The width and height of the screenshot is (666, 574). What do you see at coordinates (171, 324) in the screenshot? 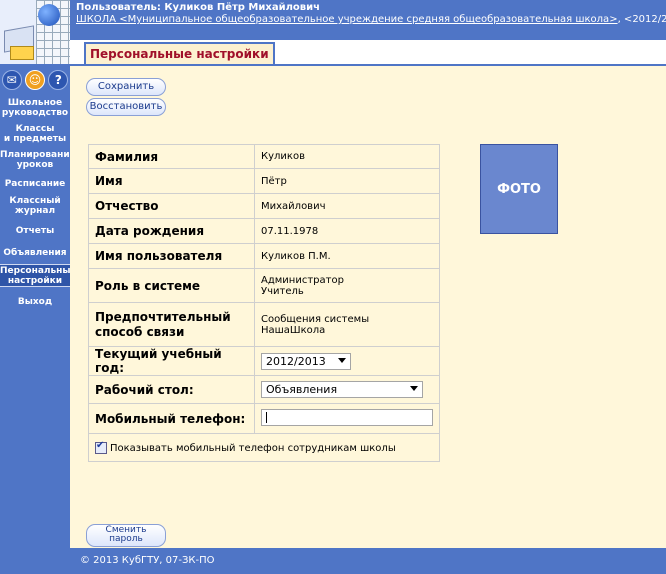
I see `form-label: Предпочтительный способ связи` at bounding box center [171, 324].